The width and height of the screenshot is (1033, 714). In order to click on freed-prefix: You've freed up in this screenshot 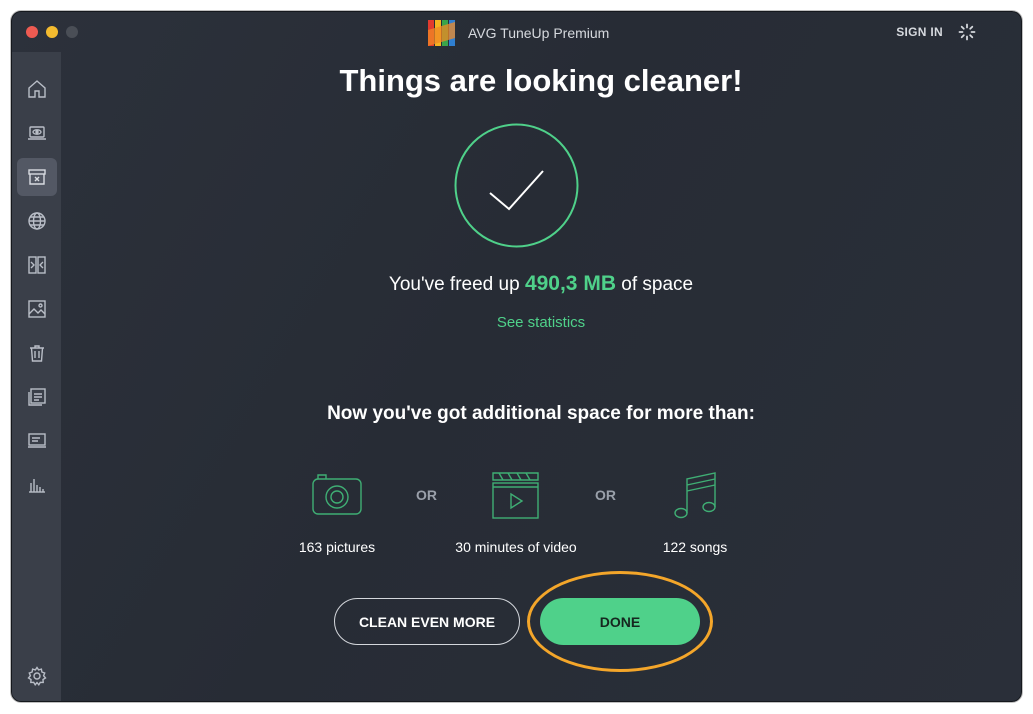, I will do `click(454, 284)`.